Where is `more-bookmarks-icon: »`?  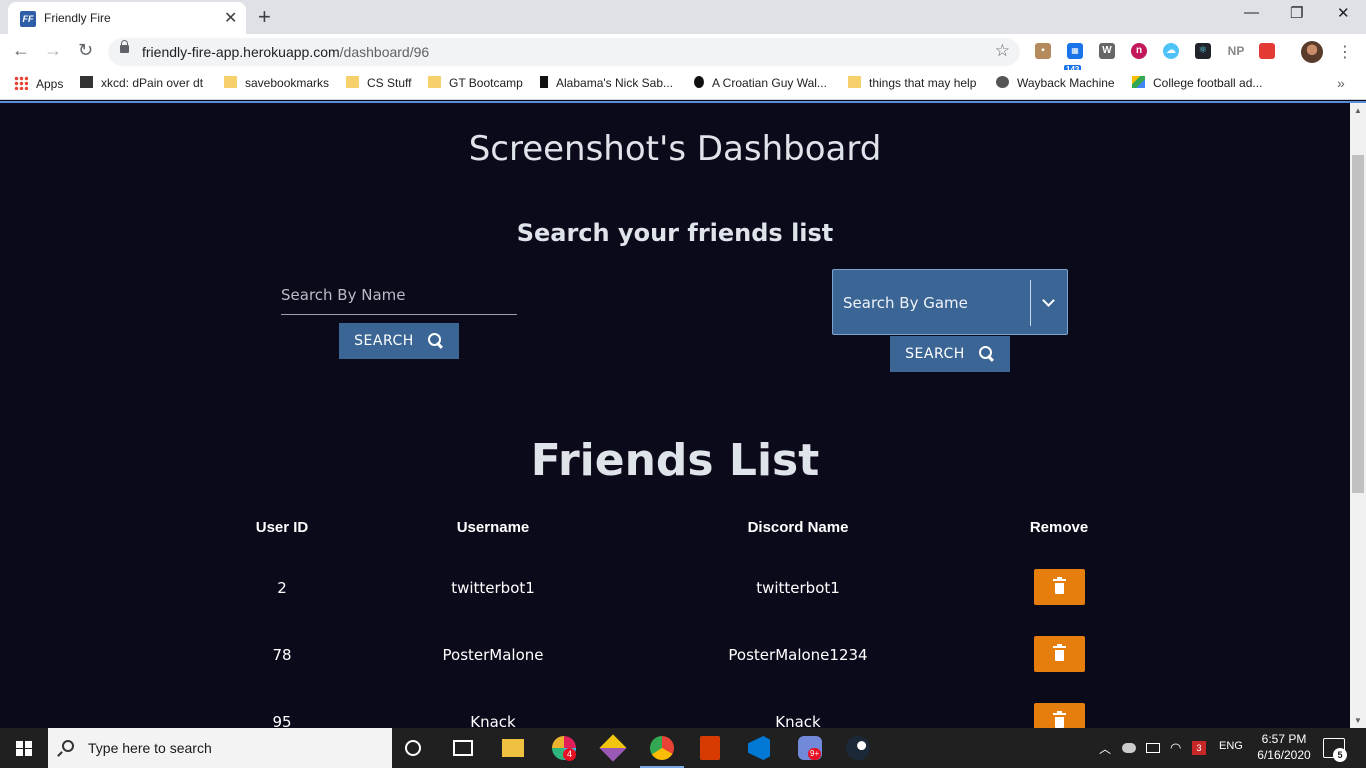
more-bookmarks-icon: » is located at coordinates (1341, 83).